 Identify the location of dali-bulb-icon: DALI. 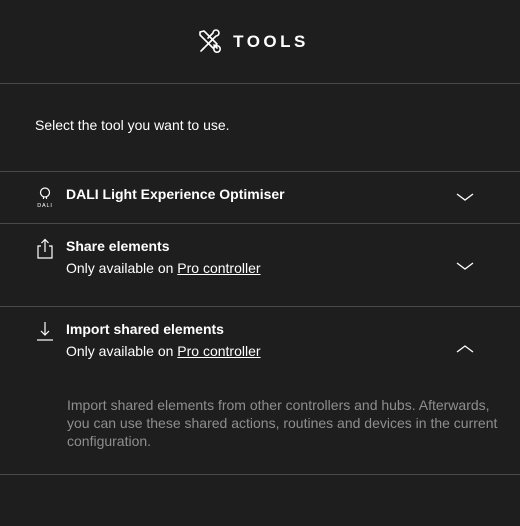
(45, 197).